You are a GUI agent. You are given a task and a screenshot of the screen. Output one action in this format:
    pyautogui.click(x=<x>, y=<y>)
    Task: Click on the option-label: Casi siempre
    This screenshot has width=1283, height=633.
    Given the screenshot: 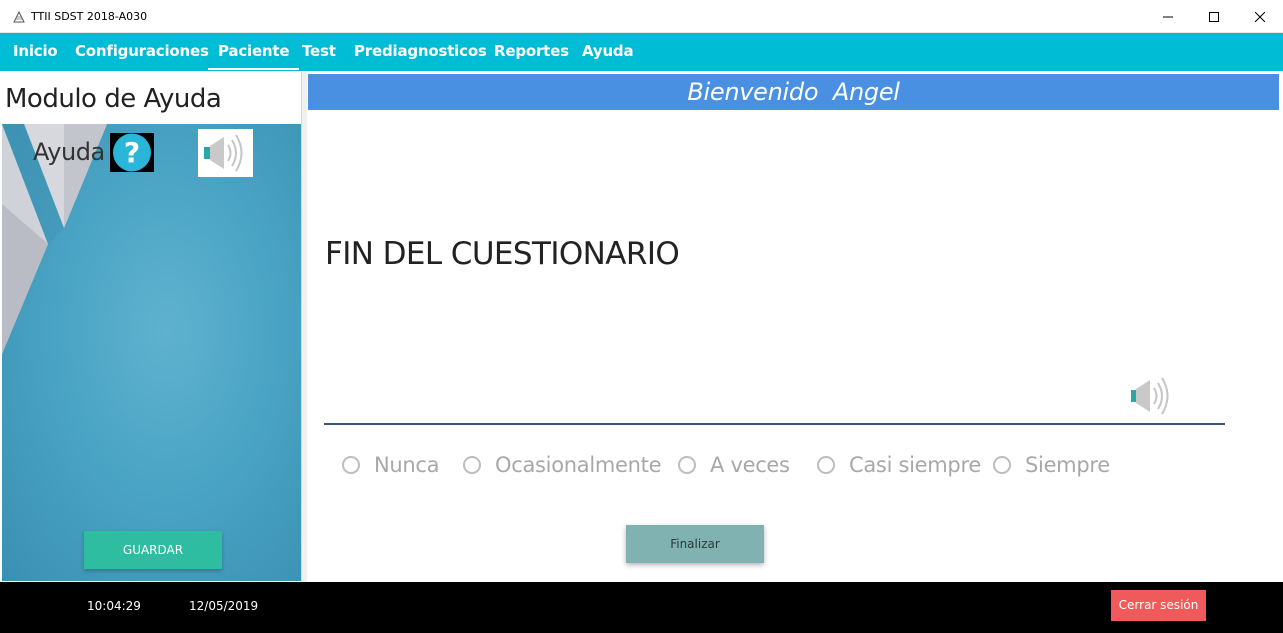 What is the action you would take?
    pyautogui.click(x=915, y=465)
    